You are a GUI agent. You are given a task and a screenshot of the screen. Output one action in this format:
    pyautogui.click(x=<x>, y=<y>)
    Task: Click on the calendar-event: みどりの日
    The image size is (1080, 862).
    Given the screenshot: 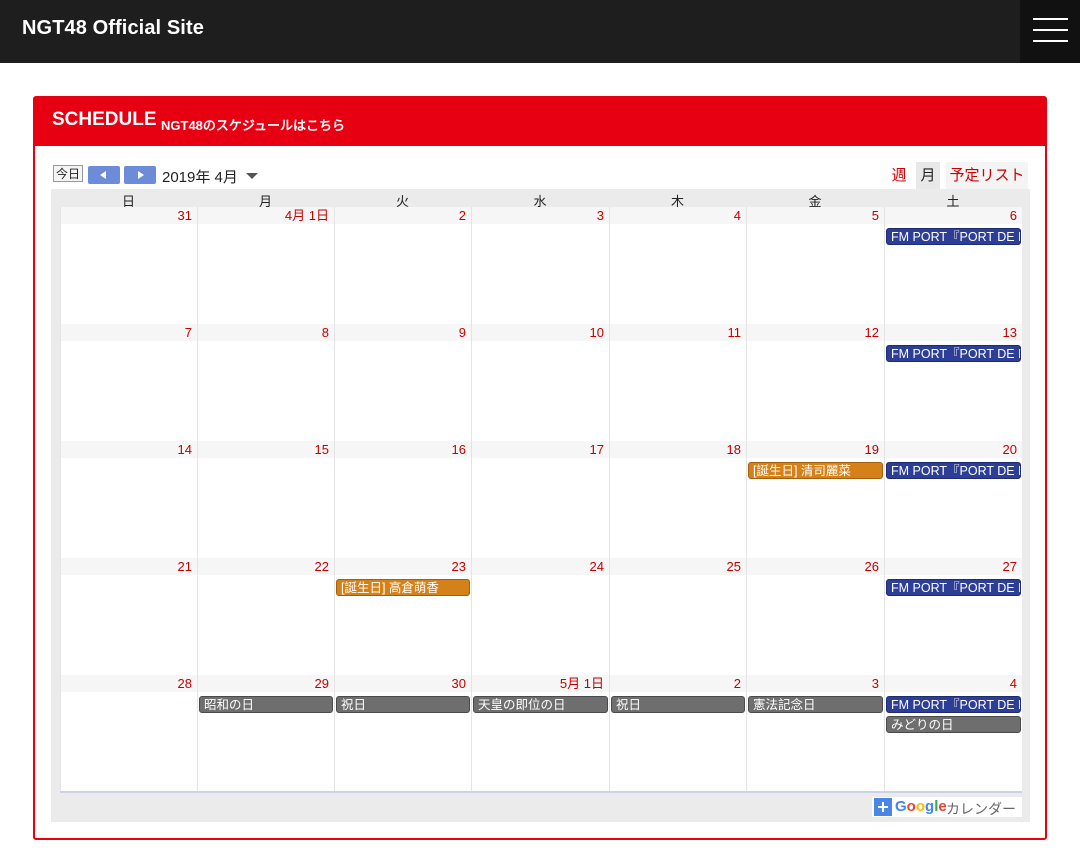 What is the action you would take?
    pyautogui.click(x=953, y=724)
    